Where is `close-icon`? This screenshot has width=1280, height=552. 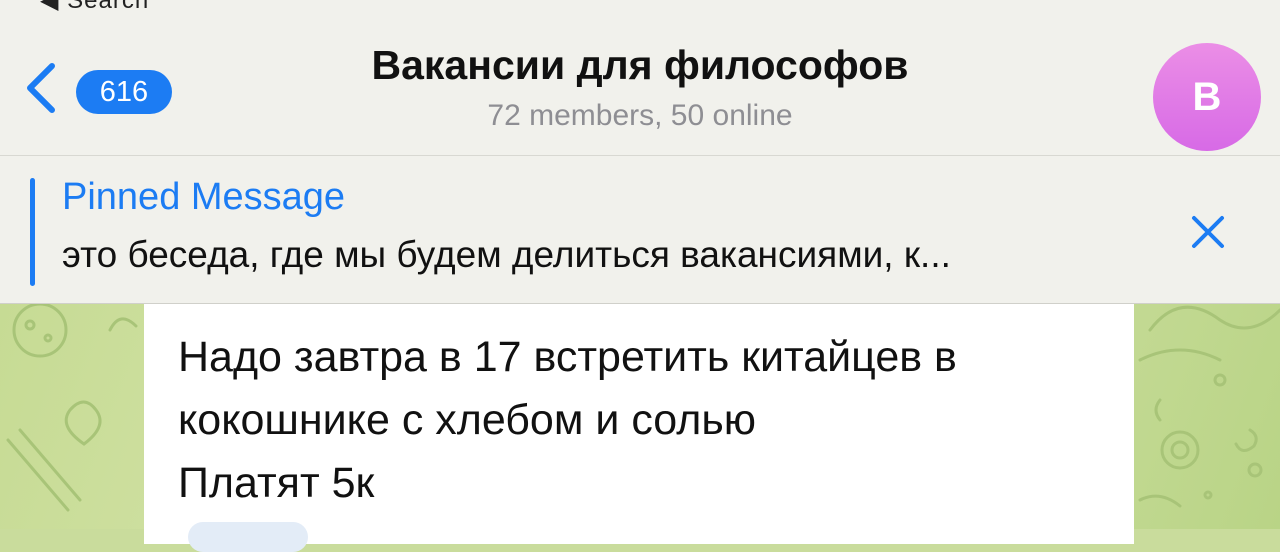 close-icon is located at coordinates (1208, 232).